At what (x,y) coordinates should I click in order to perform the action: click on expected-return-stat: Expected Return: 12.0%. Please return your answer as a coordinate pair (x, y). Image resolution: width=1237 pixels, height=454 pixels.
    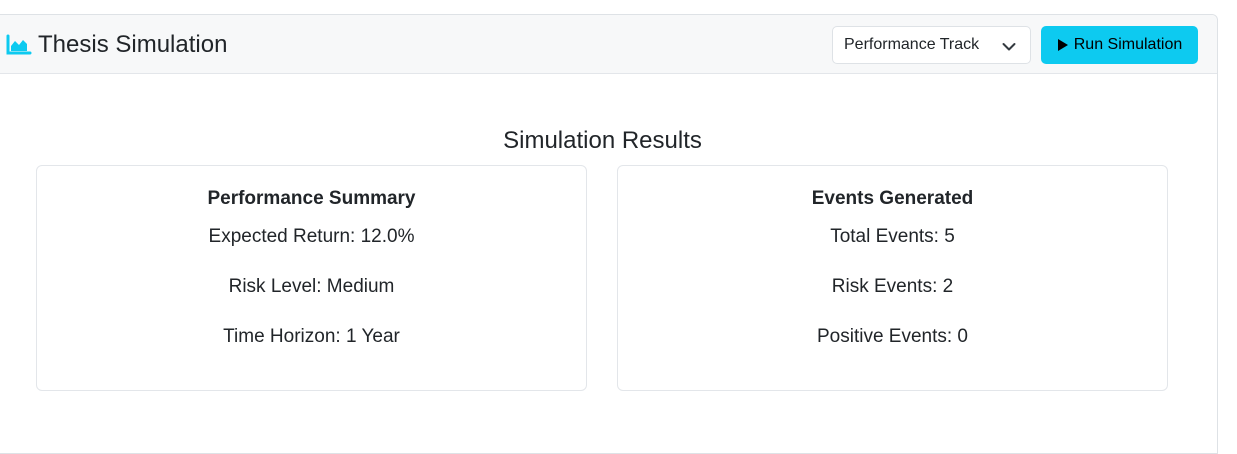
    Looking at the image, I should click on (311, 236).